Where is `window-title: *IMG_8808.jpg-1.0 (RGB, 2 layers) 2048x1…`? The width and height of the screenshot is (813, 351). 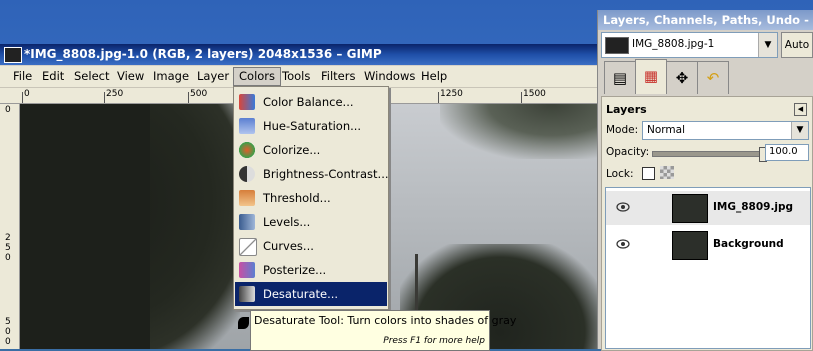 window-title: *IMG_8808.jpg-1.0 (RGB, 2 layers) 2048x1… is located at coordinates (203, 54).